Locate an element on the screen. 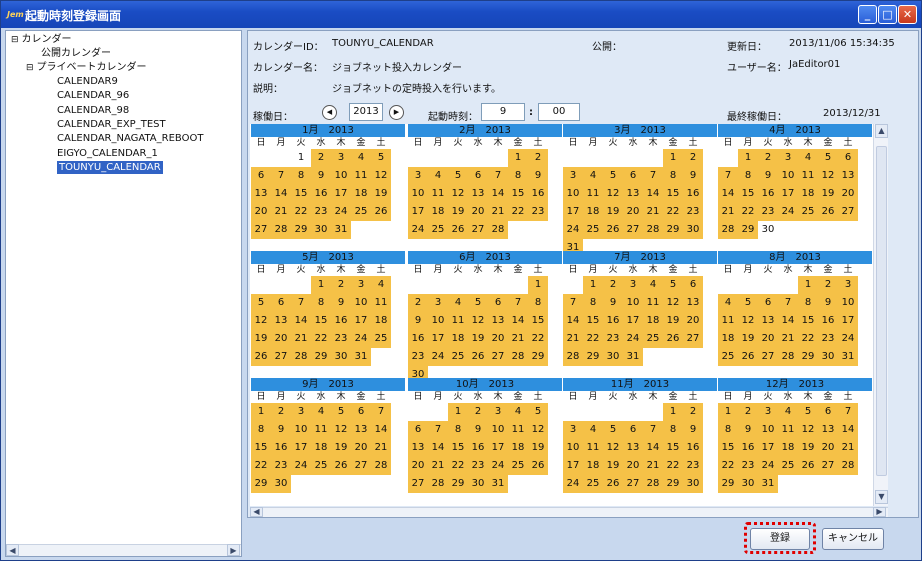  tree-item: TOUNYU_CALENDAR is located at coordinates (110, 167).